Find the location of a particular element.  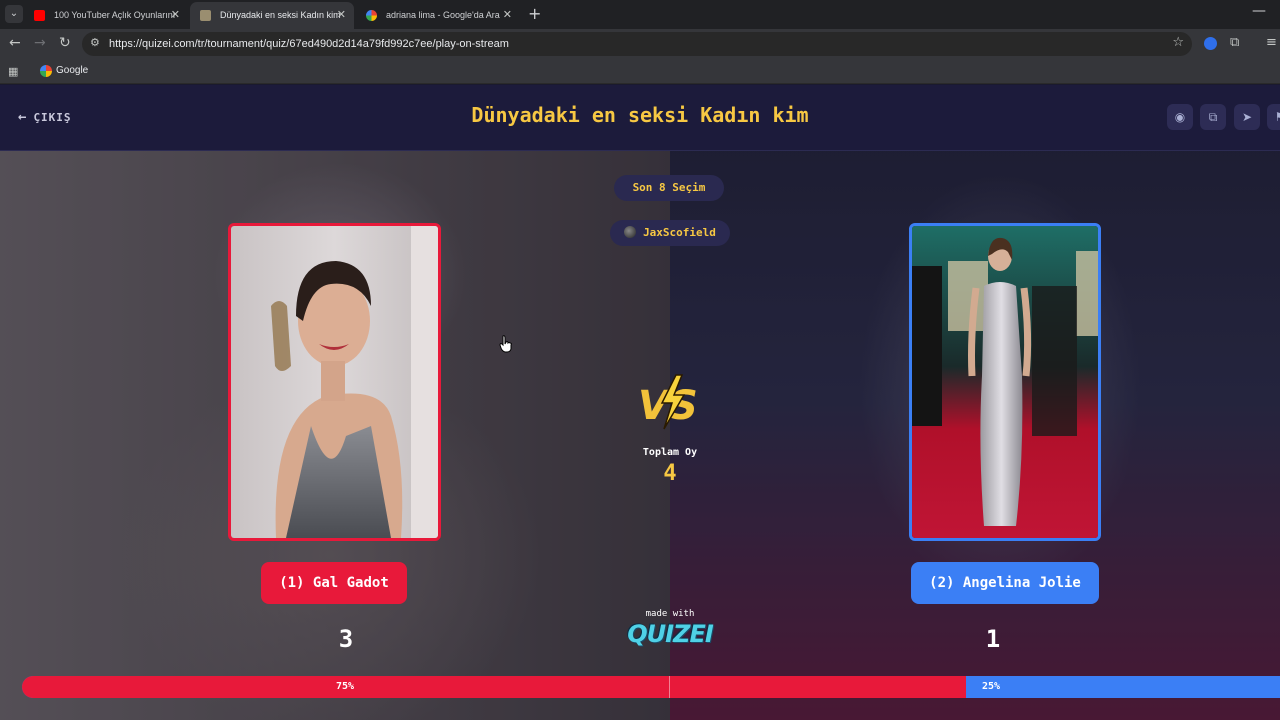

tab-title: 100 YouTuber Açlık Oyunlarını is located at coordinates (115, 15).